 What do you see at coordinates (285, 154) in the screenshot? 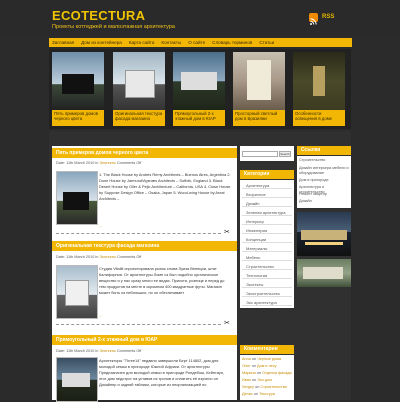
I see `search-button: Search` at bounding box center [285, 154].